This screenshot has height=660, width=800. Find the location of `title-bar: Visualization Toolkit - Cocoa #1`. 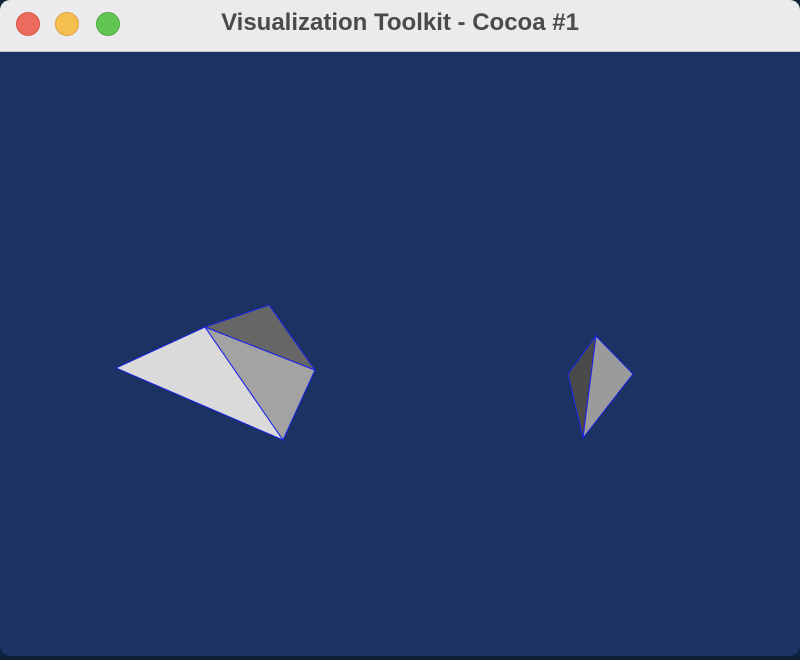

title-bar: Visualization Toolkit - Cocoa #1 is located at coordinates (400, 26).